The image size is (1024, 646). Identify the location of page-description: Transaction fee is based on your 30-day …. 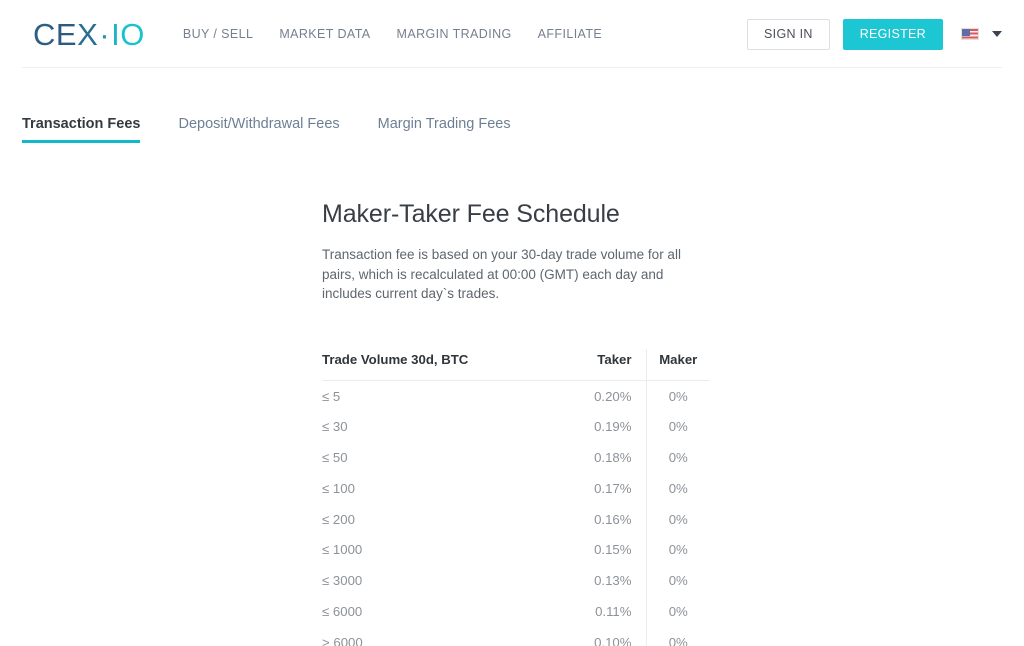
(501, 274).